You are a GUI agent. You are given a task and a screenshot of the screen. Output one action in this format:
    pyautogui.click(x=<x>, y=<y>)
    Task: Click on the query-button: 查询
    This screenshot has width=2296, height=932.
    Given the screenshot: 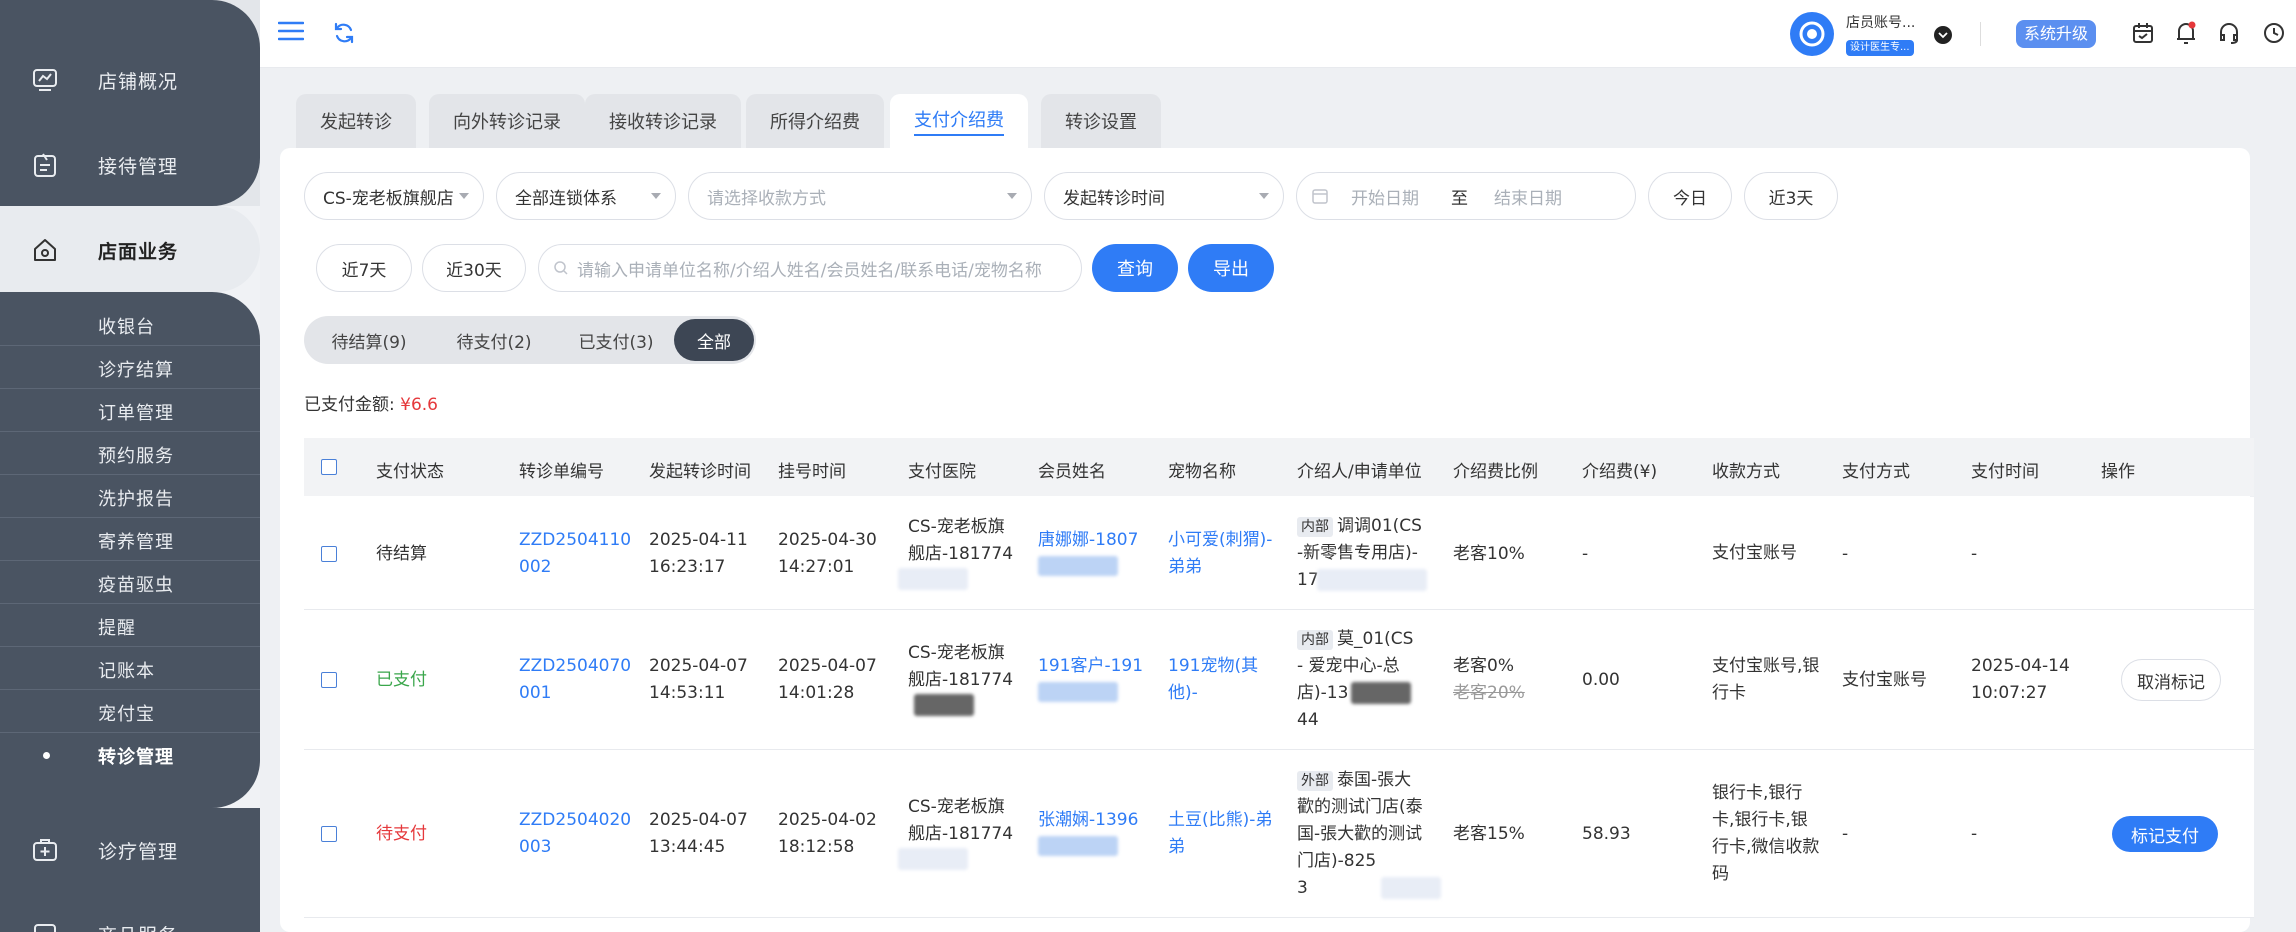 What is the action you would take?
    pyautogui.click(x=1135, y=268)
    